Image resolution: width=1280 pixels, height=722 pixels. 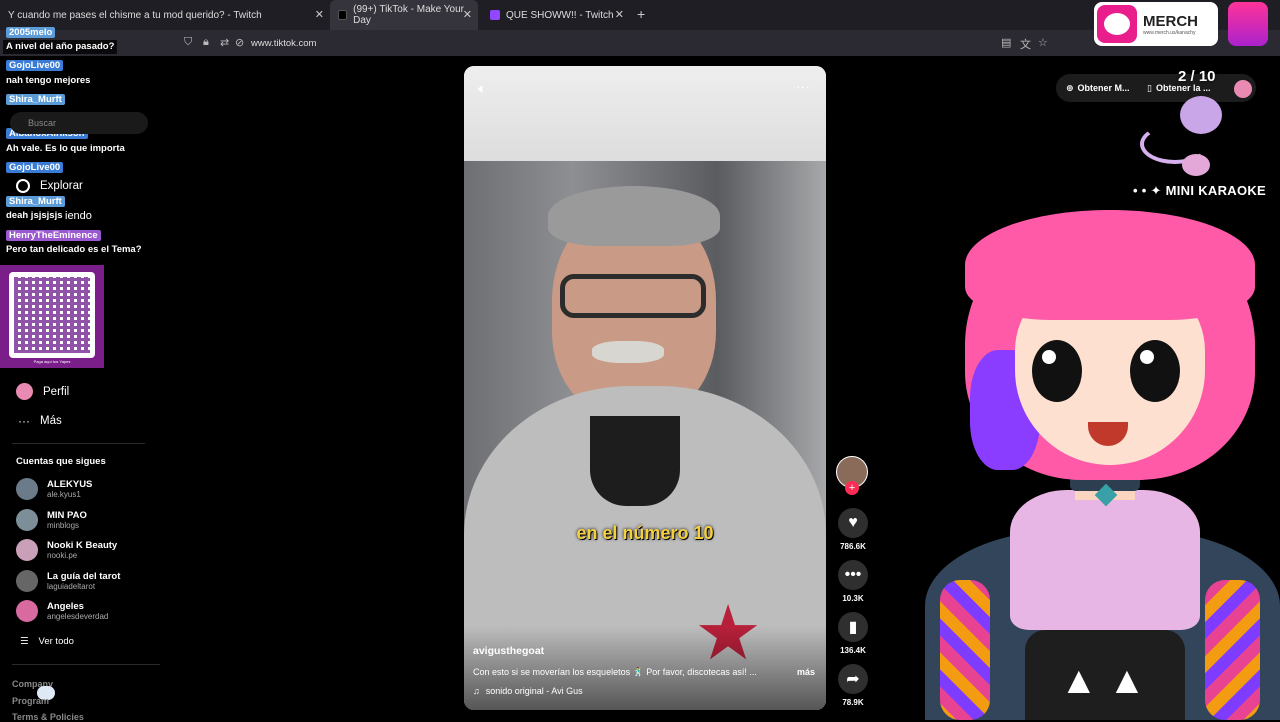 I want to click on tab-twitch-2: QUE SHOWW!! - Twitch ✕, so click(x=556, y=15).